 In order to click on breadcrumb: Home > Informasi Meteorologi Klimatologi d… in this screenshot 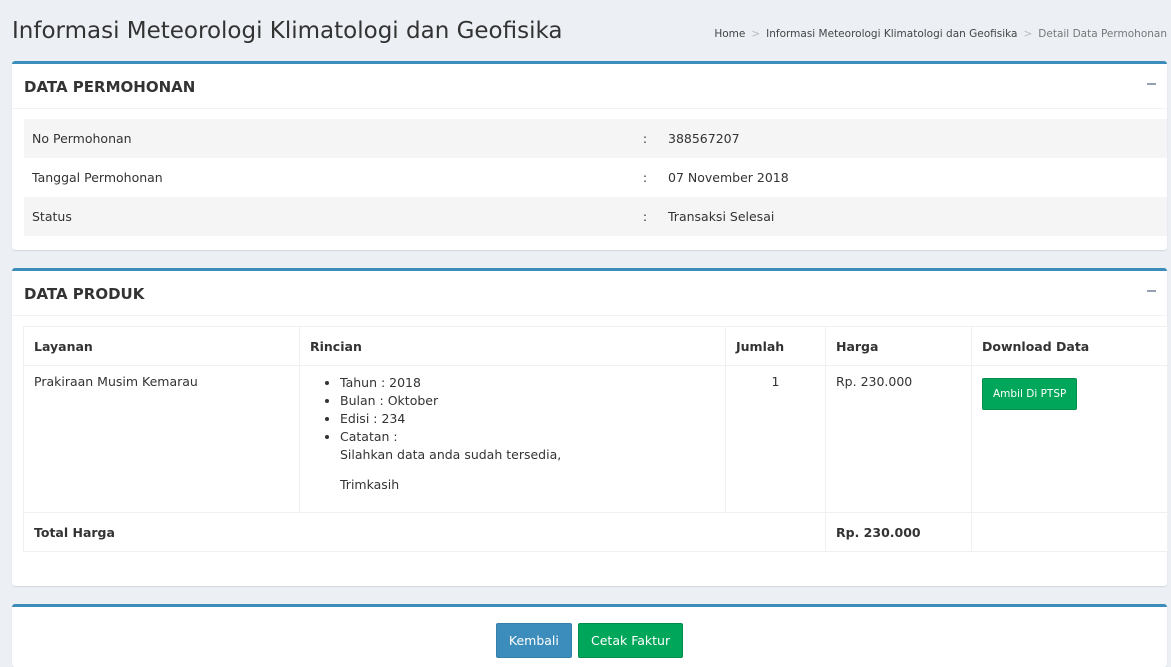, I will do `click(940, 34)`.